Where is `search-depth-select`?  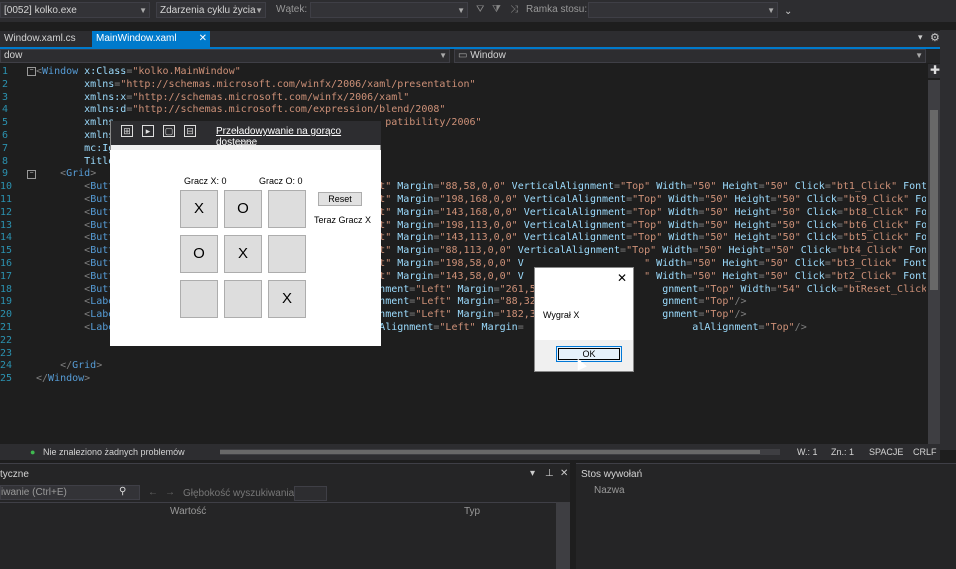
search-depth-select is located at coordinates (310, 493).